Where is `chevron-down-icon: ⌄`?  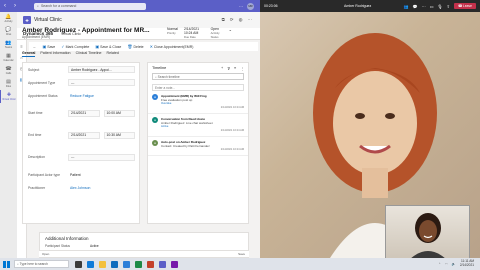
chevron-down-icon: ⌄ is located at coordinates (230, 33).